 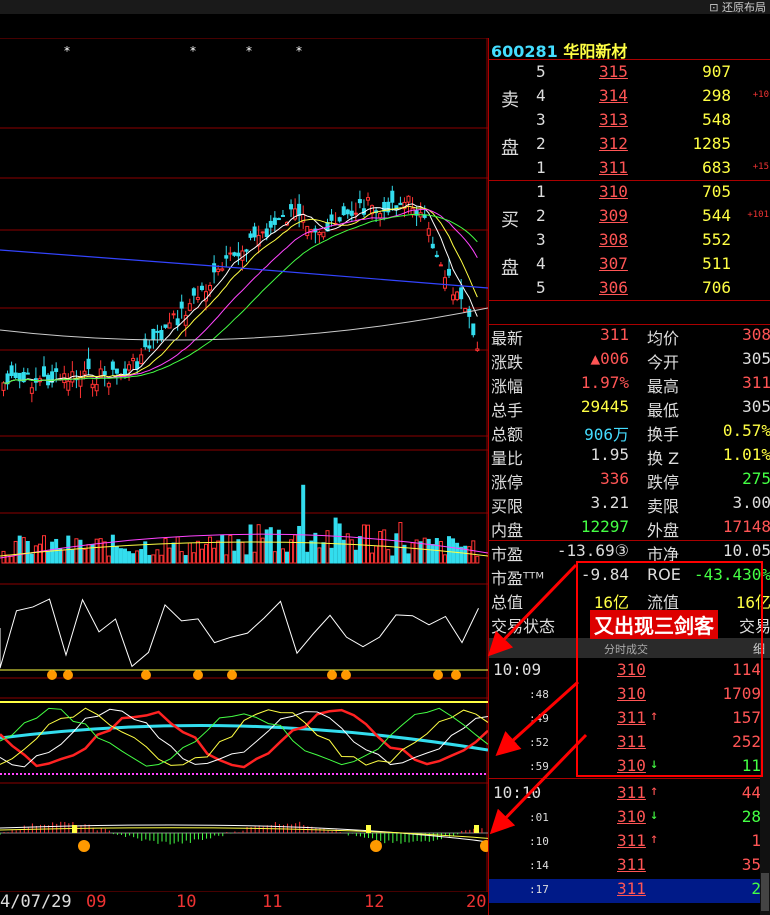 What do you see at coordinates (272, 902) in the screenshot?
I see `date-axis-label: 11` at bounding box center [272, 902].